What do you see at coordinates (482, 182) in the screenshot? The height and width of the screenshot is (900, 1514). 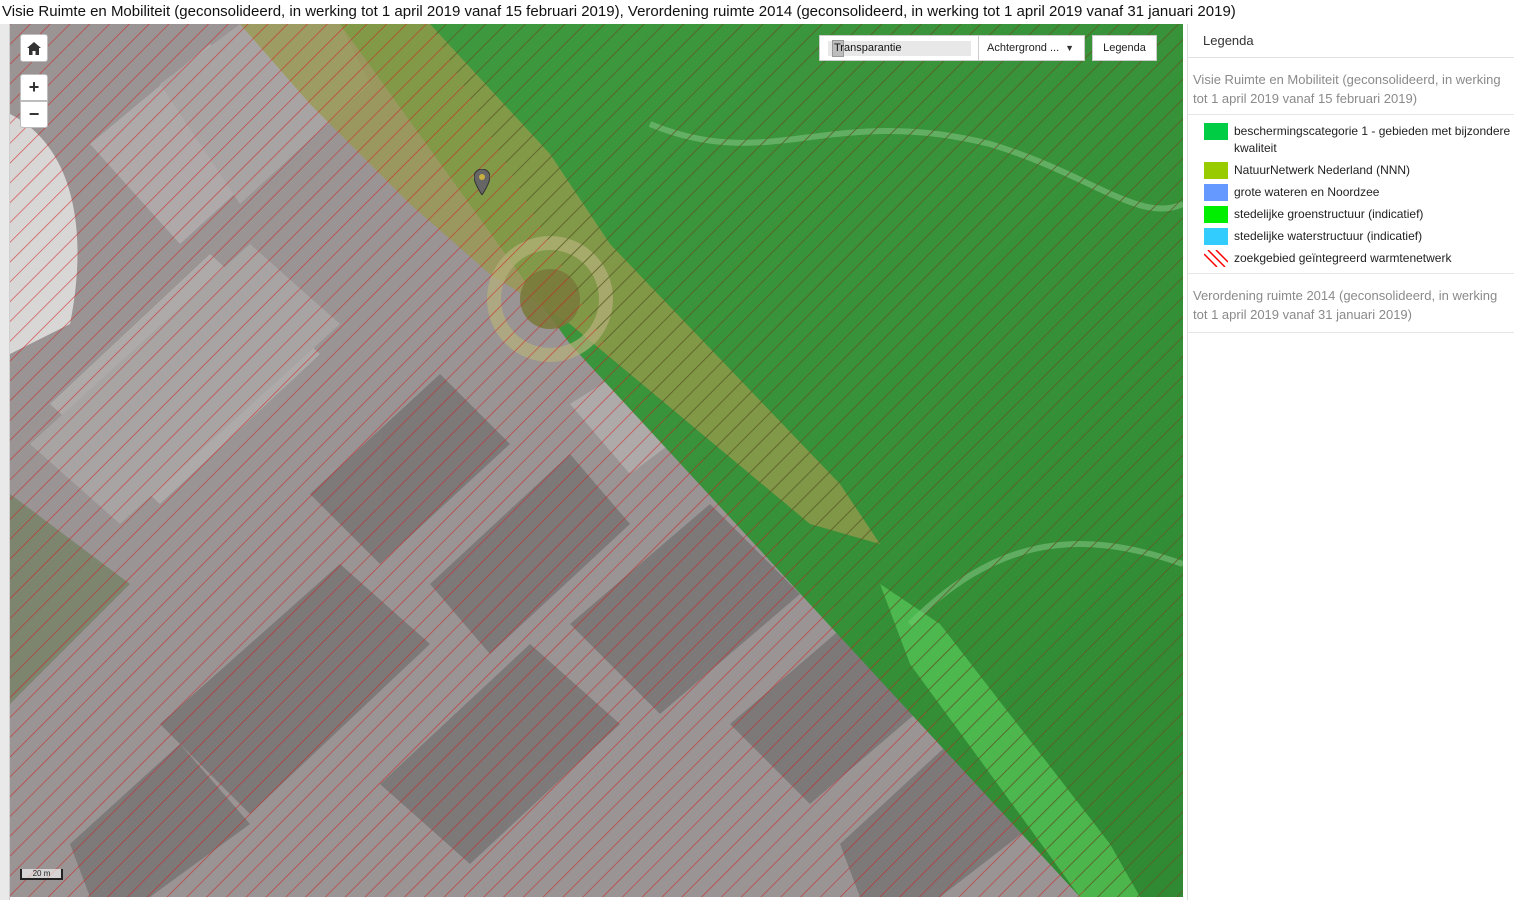 I see `location-marker-icon` at bounding box center [482, 182].